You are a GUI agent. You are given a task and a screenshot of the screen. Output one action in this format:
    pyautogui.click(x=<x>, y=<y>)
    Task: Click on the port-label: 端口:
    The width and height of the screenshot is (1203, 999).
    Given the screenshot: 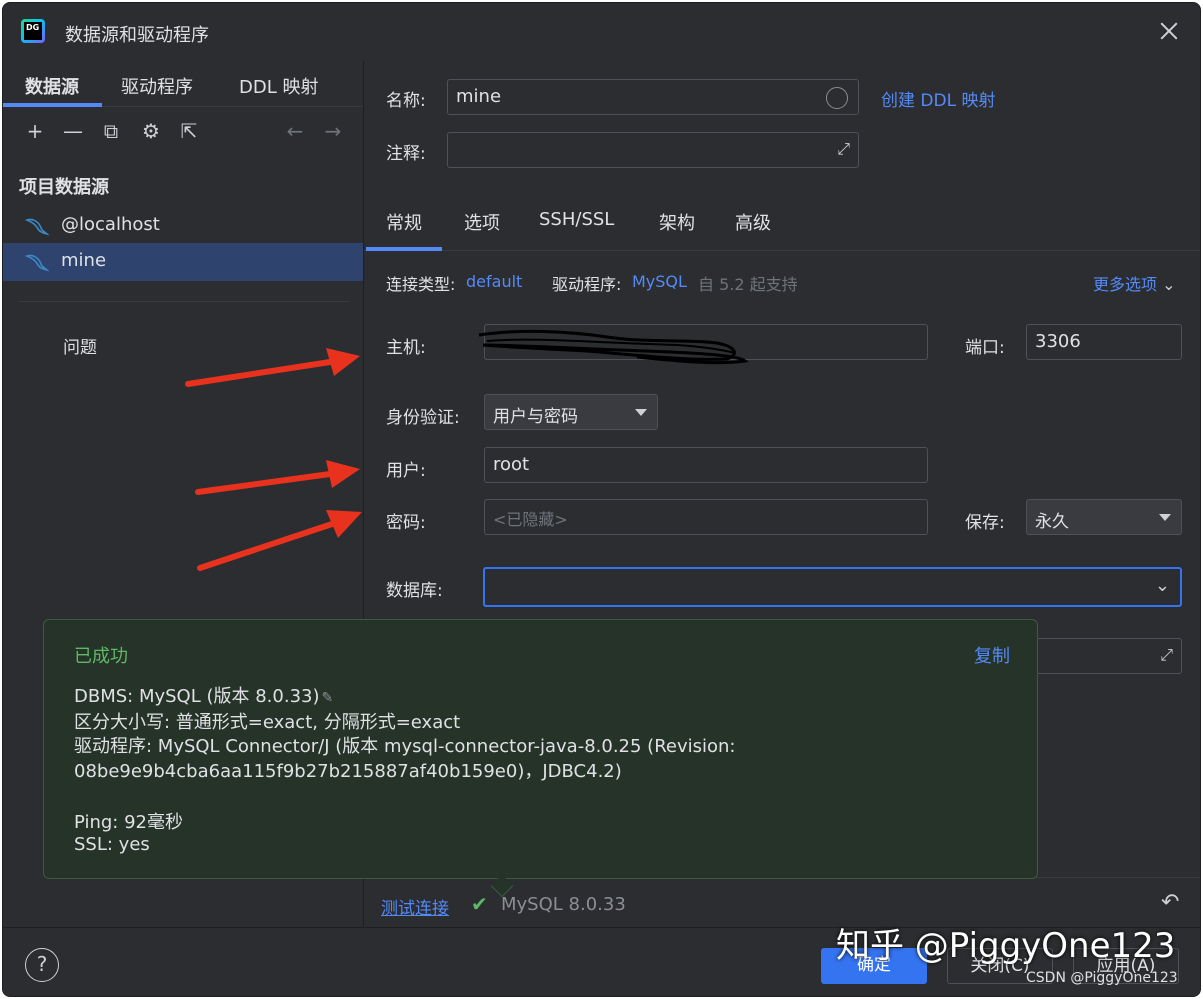 What is the action you would take?
    pyautogui.click(x=985, y=348)
    